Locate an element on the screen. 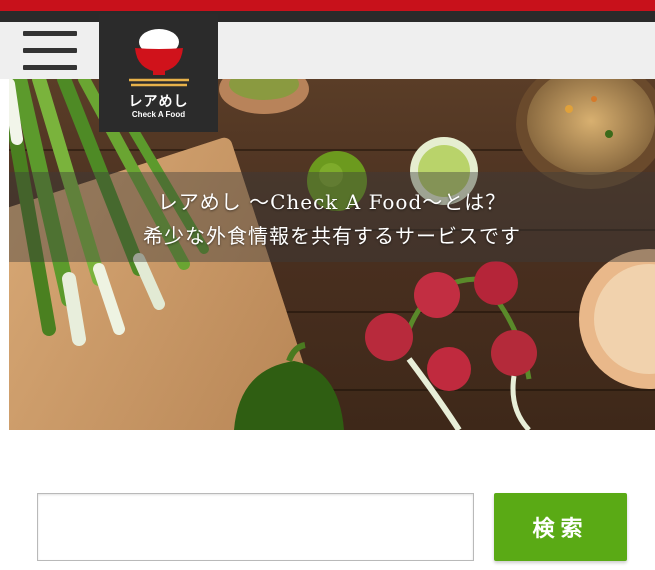  search-button: 検索 is located at coordinates (560, 527).